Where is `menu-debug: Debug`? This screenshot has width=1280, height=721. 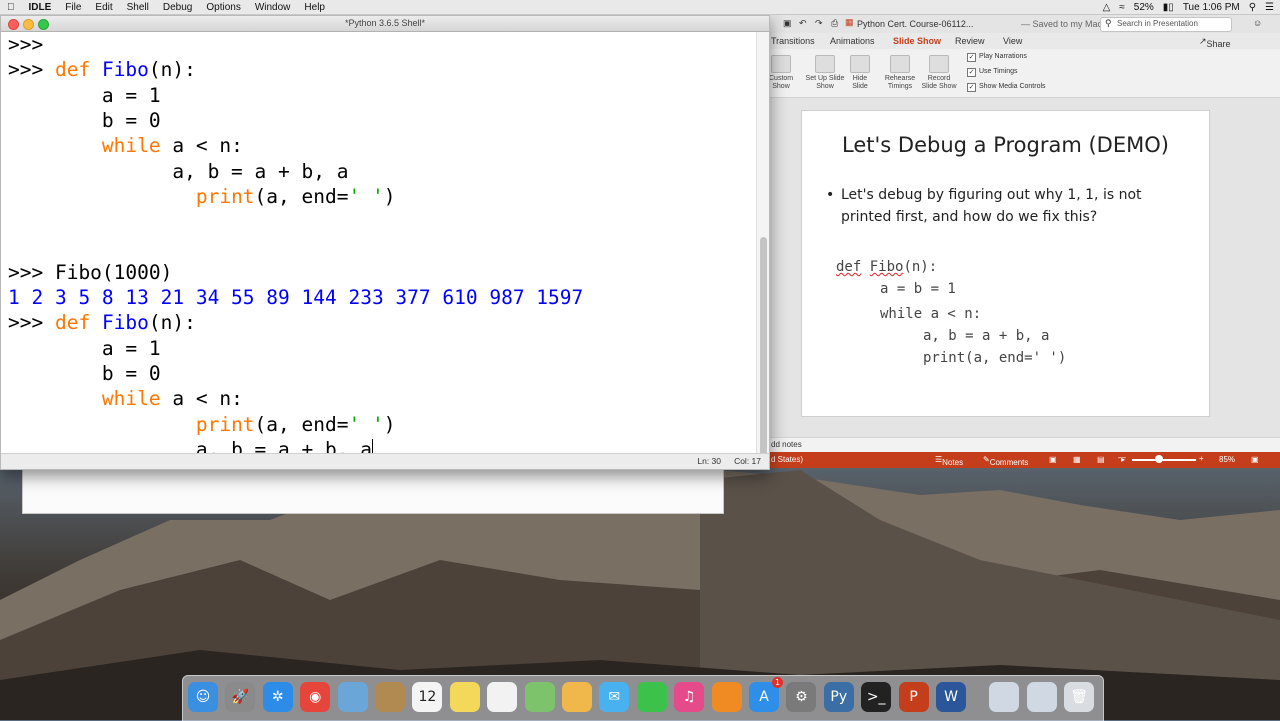
menu-debug: Debug is located at coordinates (177, 7).